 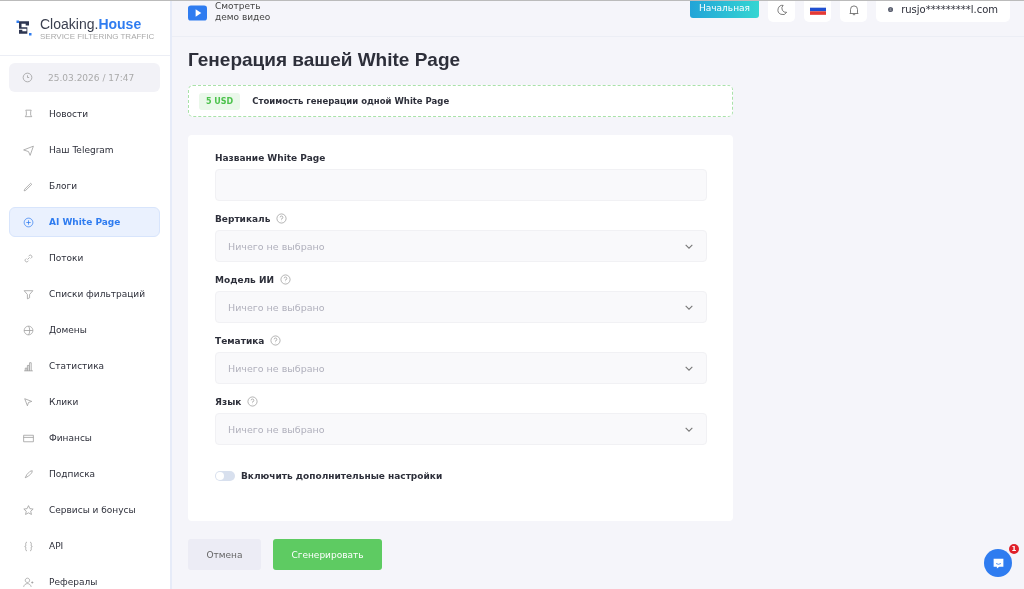 I want to click on field-label: Модель ИИ, so click(x=244, y=279).